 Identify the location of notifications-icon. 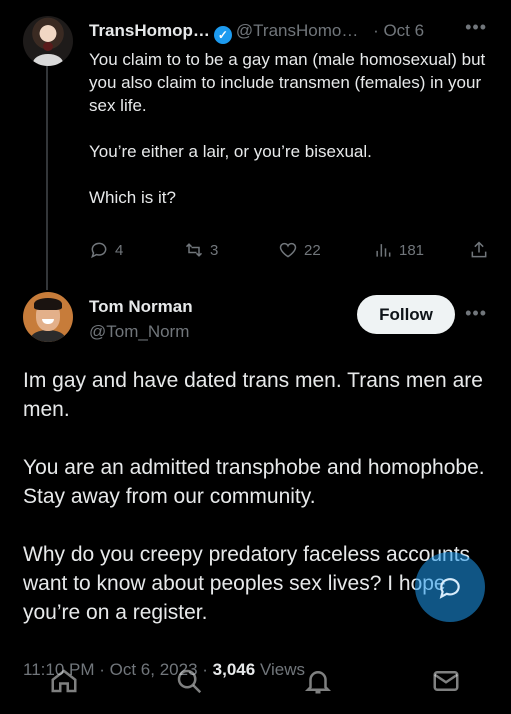
(318, 681).